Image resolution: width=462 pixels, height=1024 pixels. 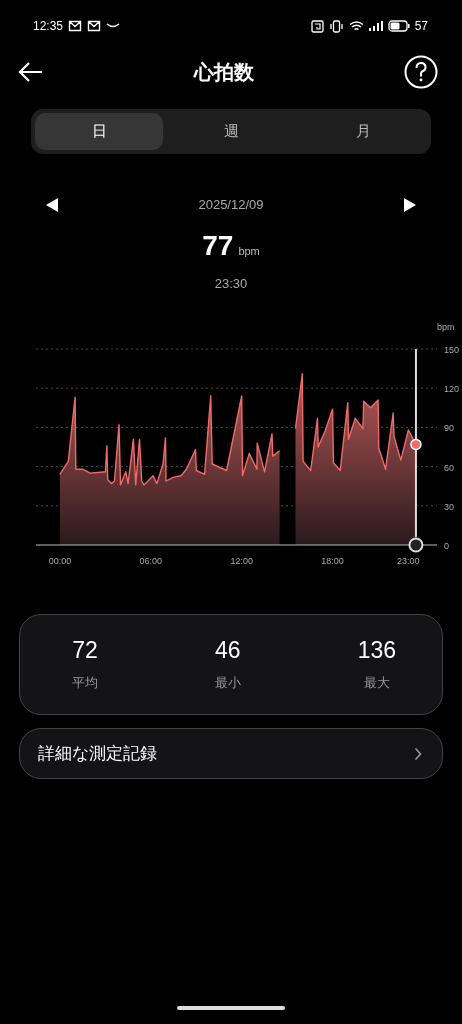 What do you see at coordinates (223, 72) in the screenshot?
I see `page-title: 心拍数` at bounding box center [223, 72].